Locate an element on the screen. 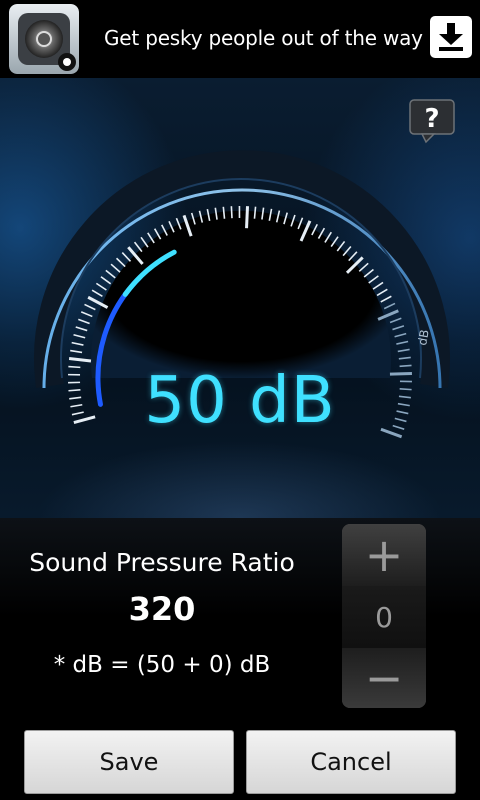 Image resolution: width=480 pixels, height=800 pixels. increment-button: + is located at coordinates (384, 555).